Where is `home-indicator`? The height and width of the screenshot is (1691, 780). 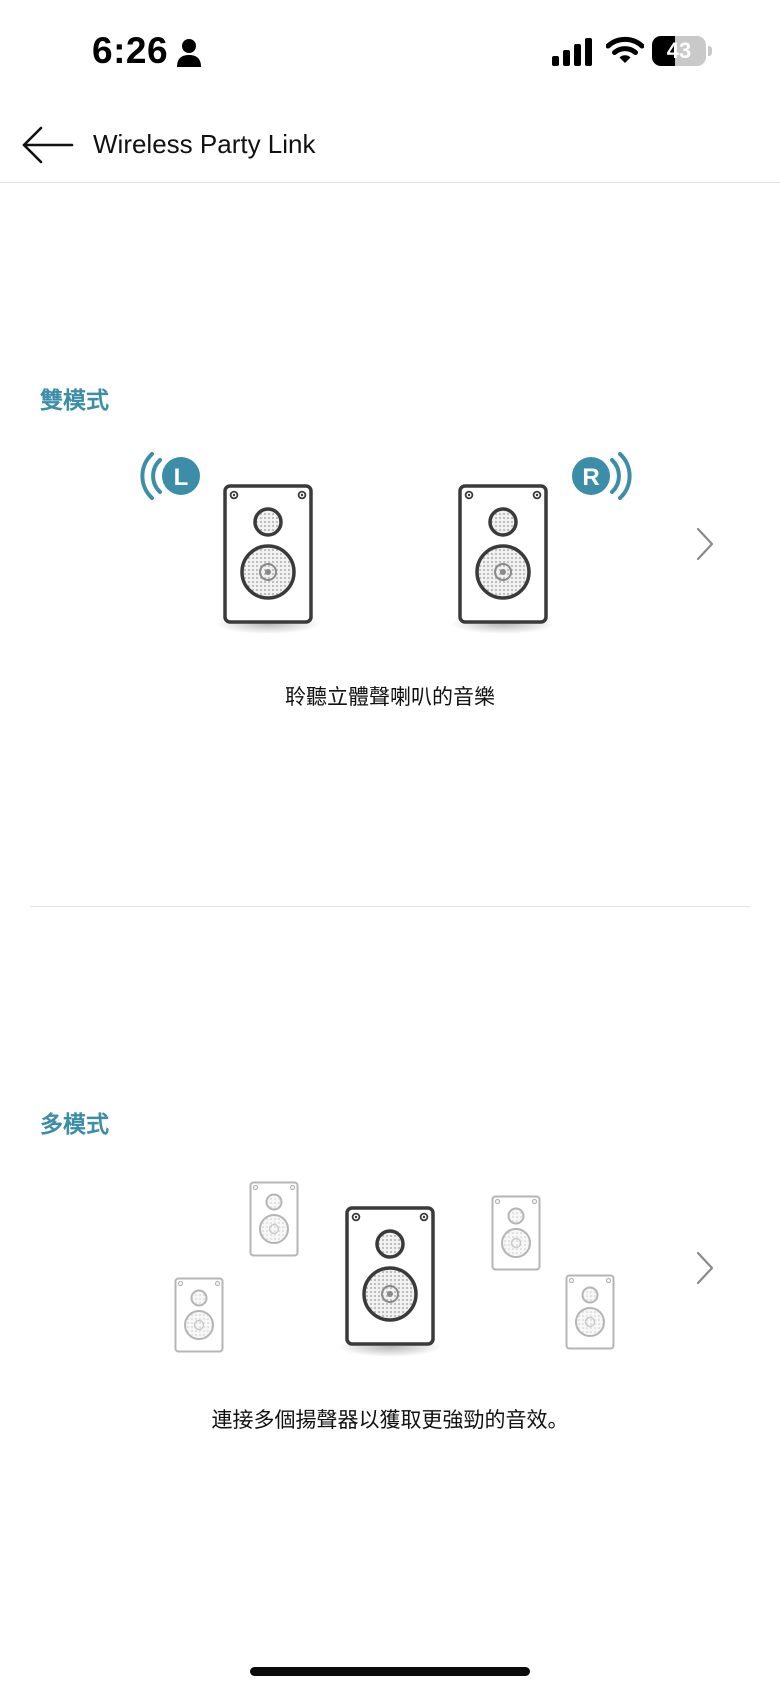
home-indicator is located at coordinates (390, 1671).